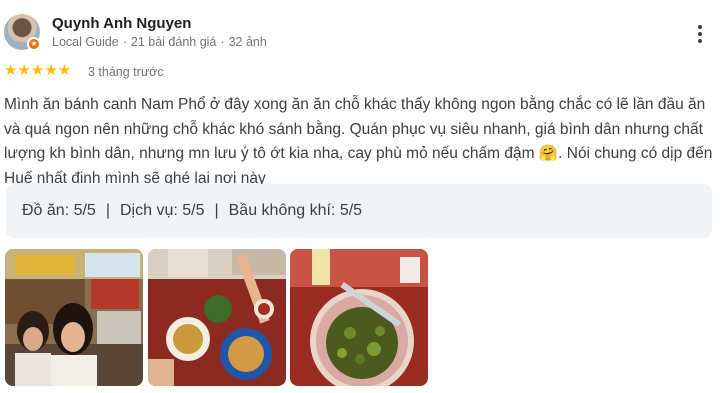 The width and height of the screenshot is (720, 393). What do you see at coordinates (162, 210) in the screenshot?
I see `service-rating: Dịch vụ: 5/5` at bounding box center [162, 210].